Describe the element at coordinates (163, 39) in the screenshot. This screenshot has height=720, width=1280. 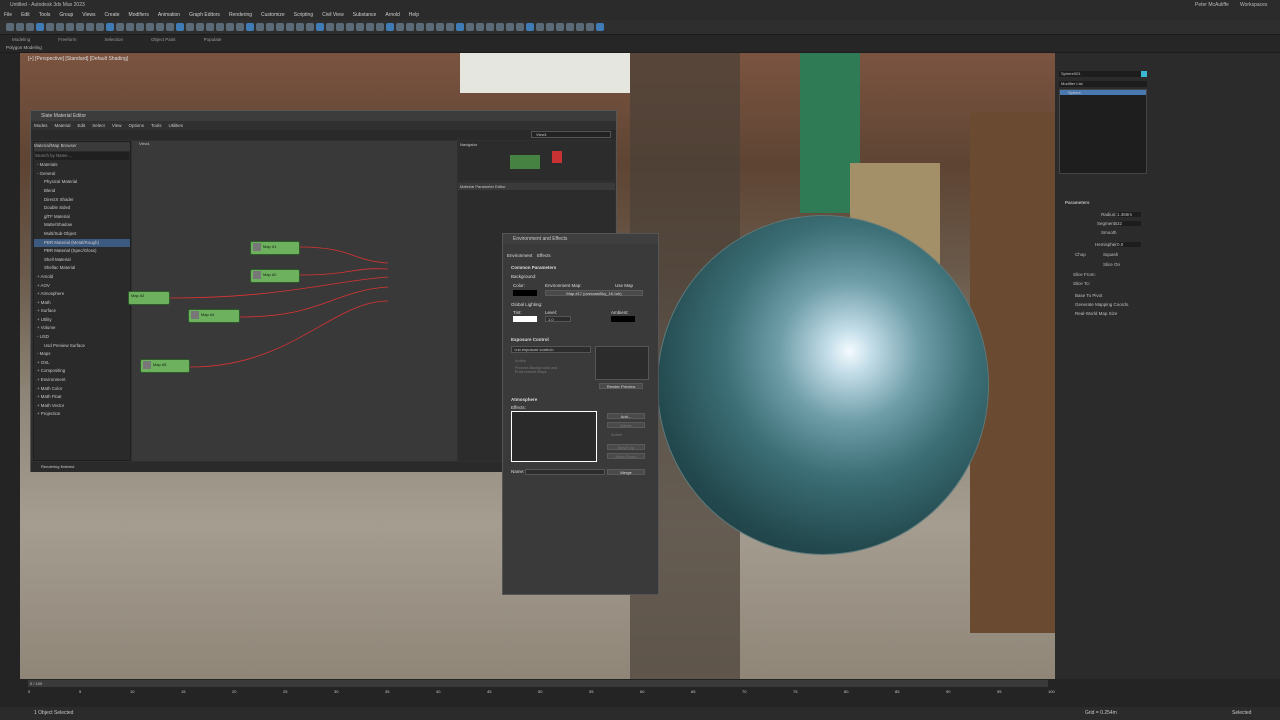
I see `ribbon-tab-object-paint: Object Paint` at that location.